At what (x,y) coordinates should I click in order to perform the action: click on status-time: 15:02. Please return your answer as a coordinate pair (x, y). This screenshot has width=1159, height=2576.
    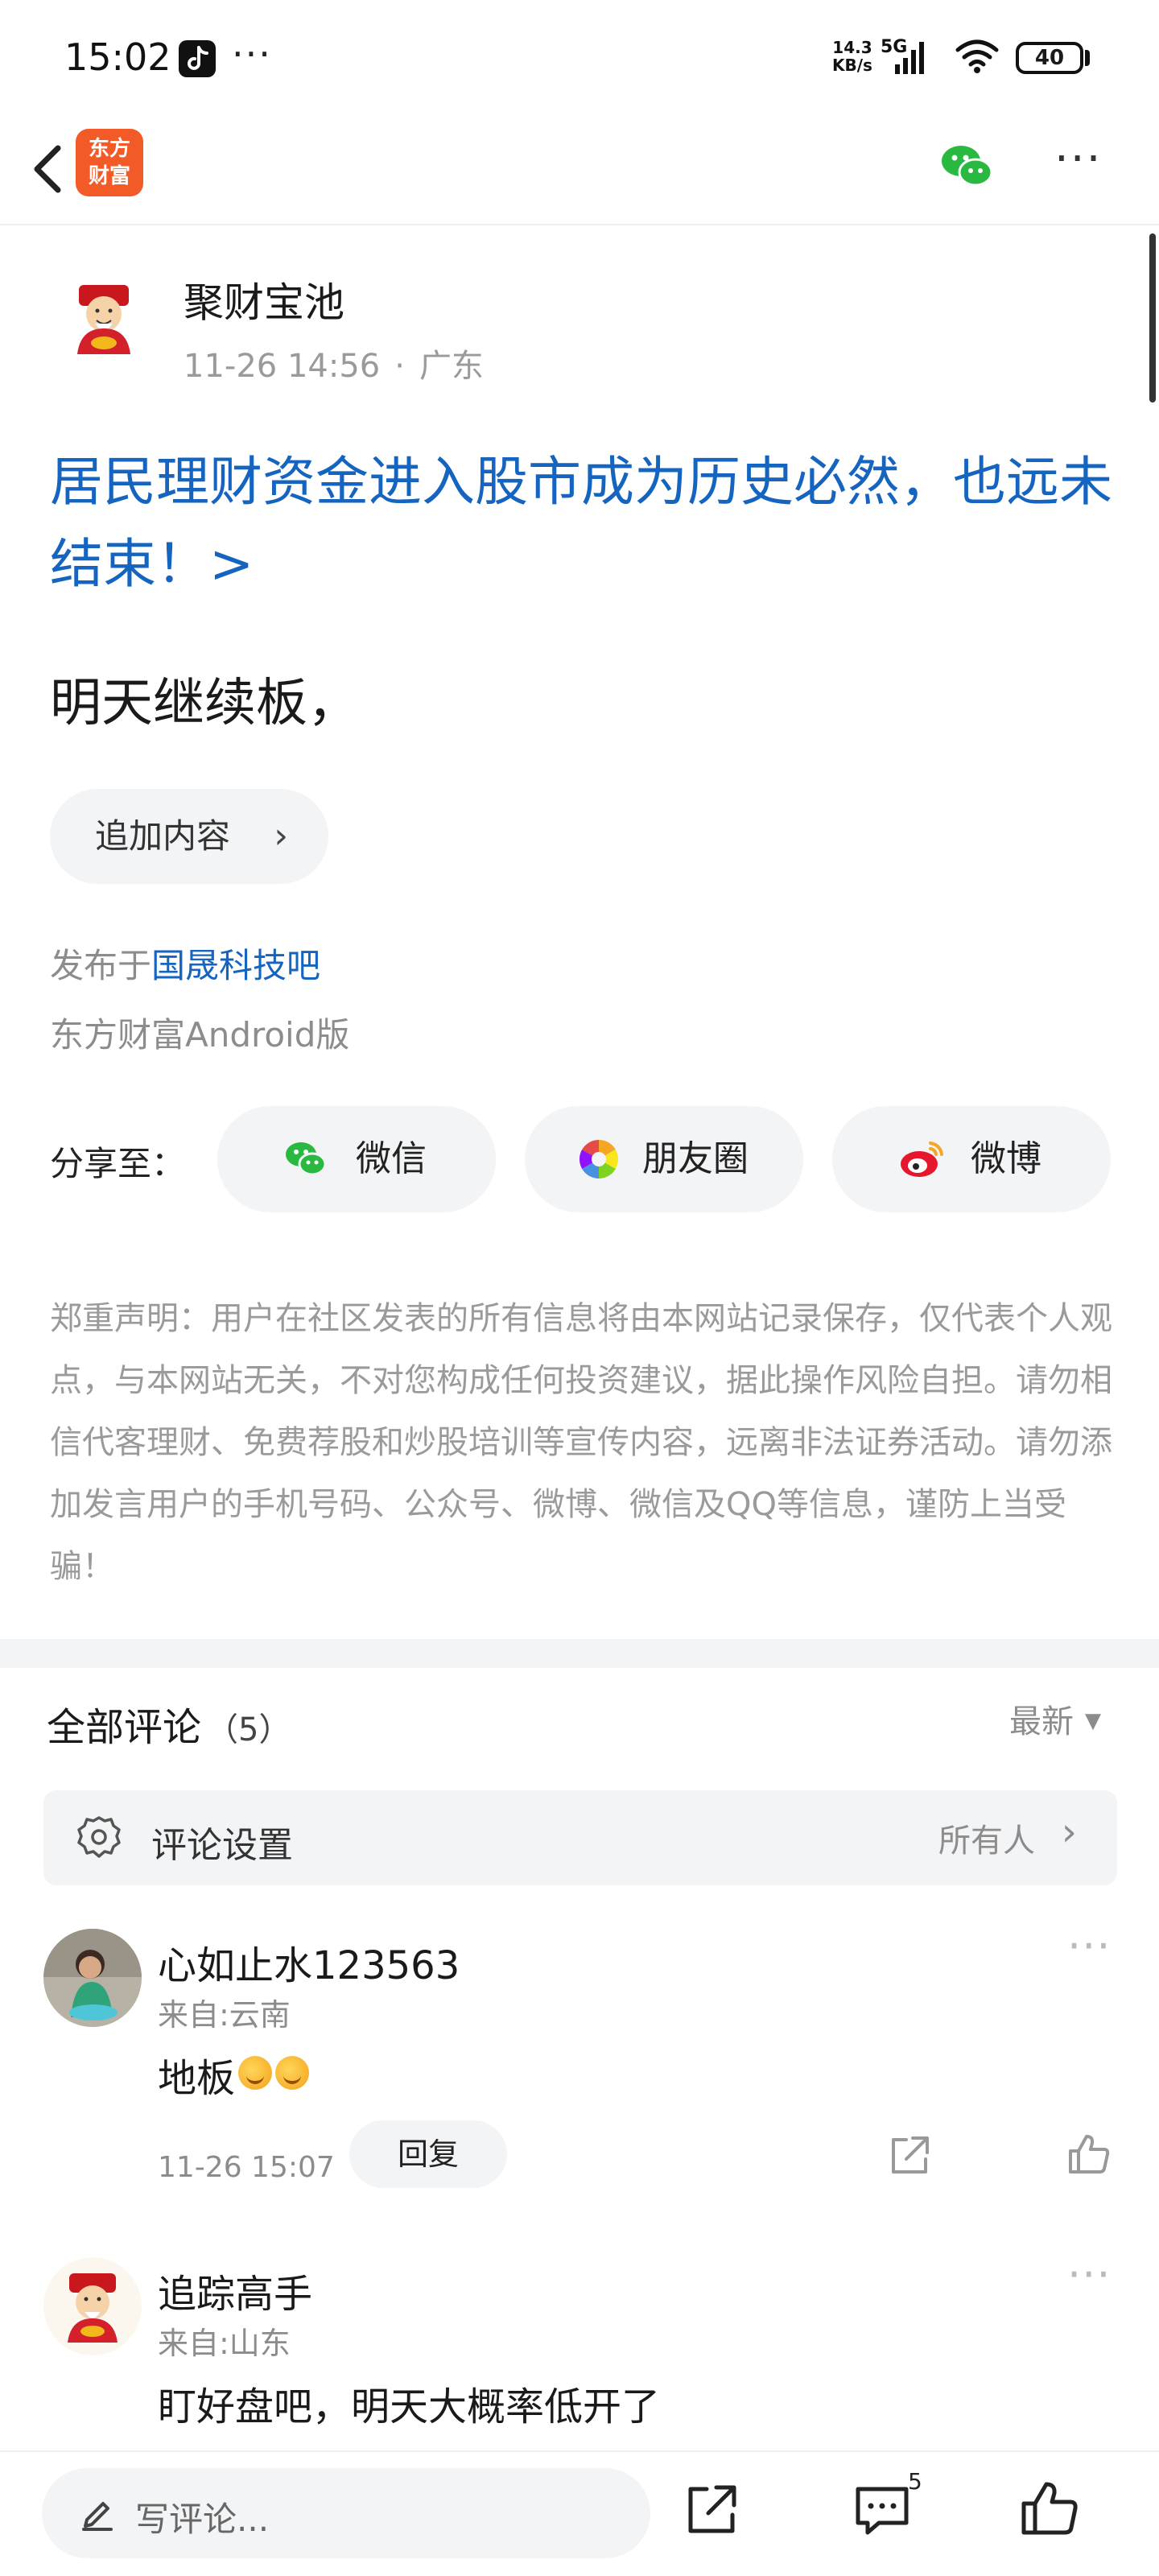
    Looking at the image, I should click on (117, 57).